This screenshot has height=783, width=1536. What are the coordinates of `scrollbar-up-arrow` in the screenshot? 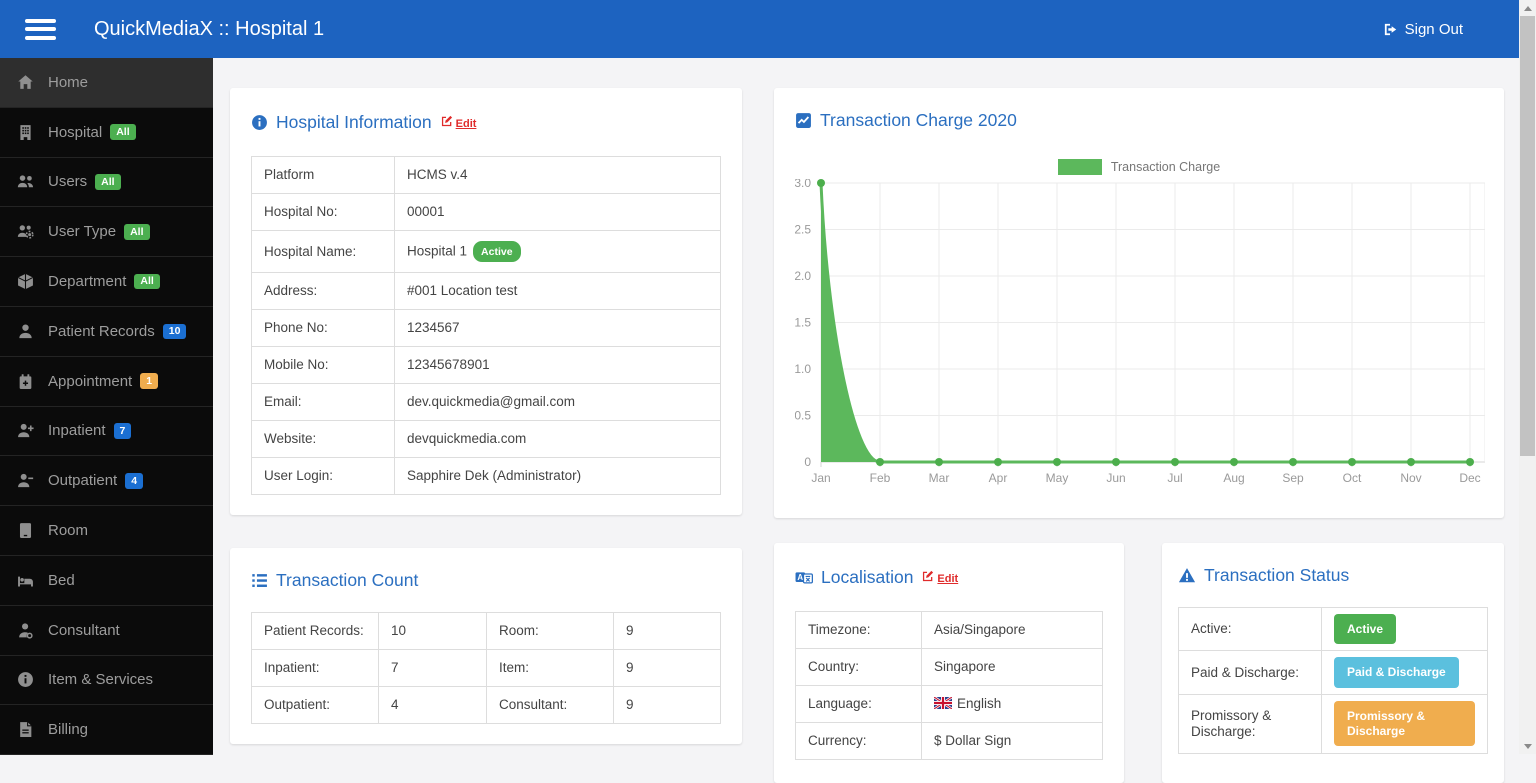 It's located at (1527, 8).